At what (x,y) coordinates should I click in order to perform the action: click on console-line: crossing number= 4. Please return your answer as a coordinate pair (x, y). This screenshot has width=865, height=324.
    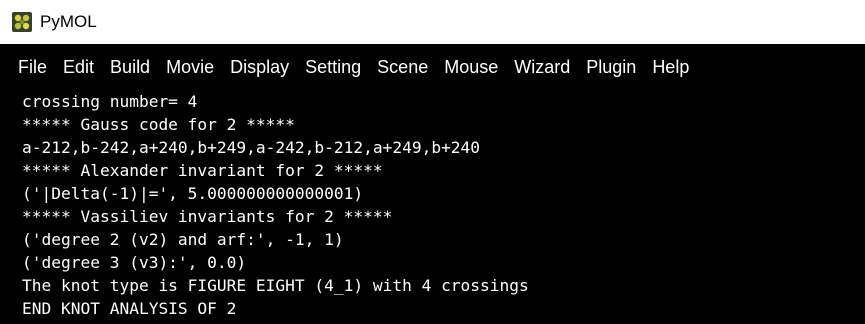
    Looking at the image, I should click on (110, 101).